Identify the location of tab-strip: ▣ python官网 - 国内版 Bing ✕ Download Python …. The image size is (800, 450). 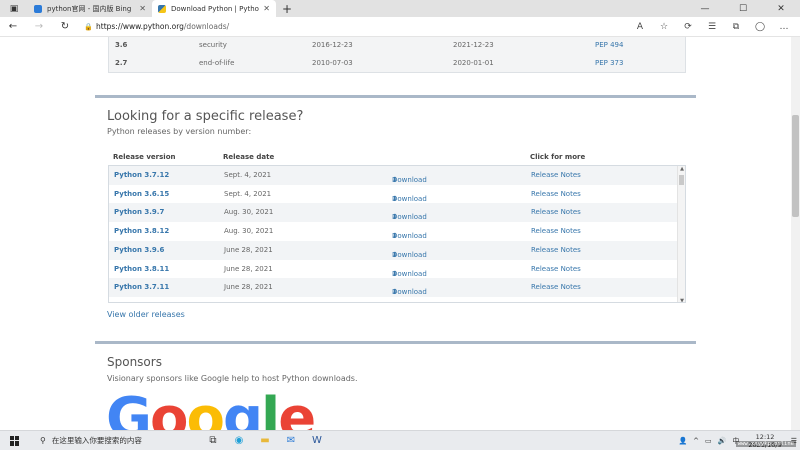
(400, 8).